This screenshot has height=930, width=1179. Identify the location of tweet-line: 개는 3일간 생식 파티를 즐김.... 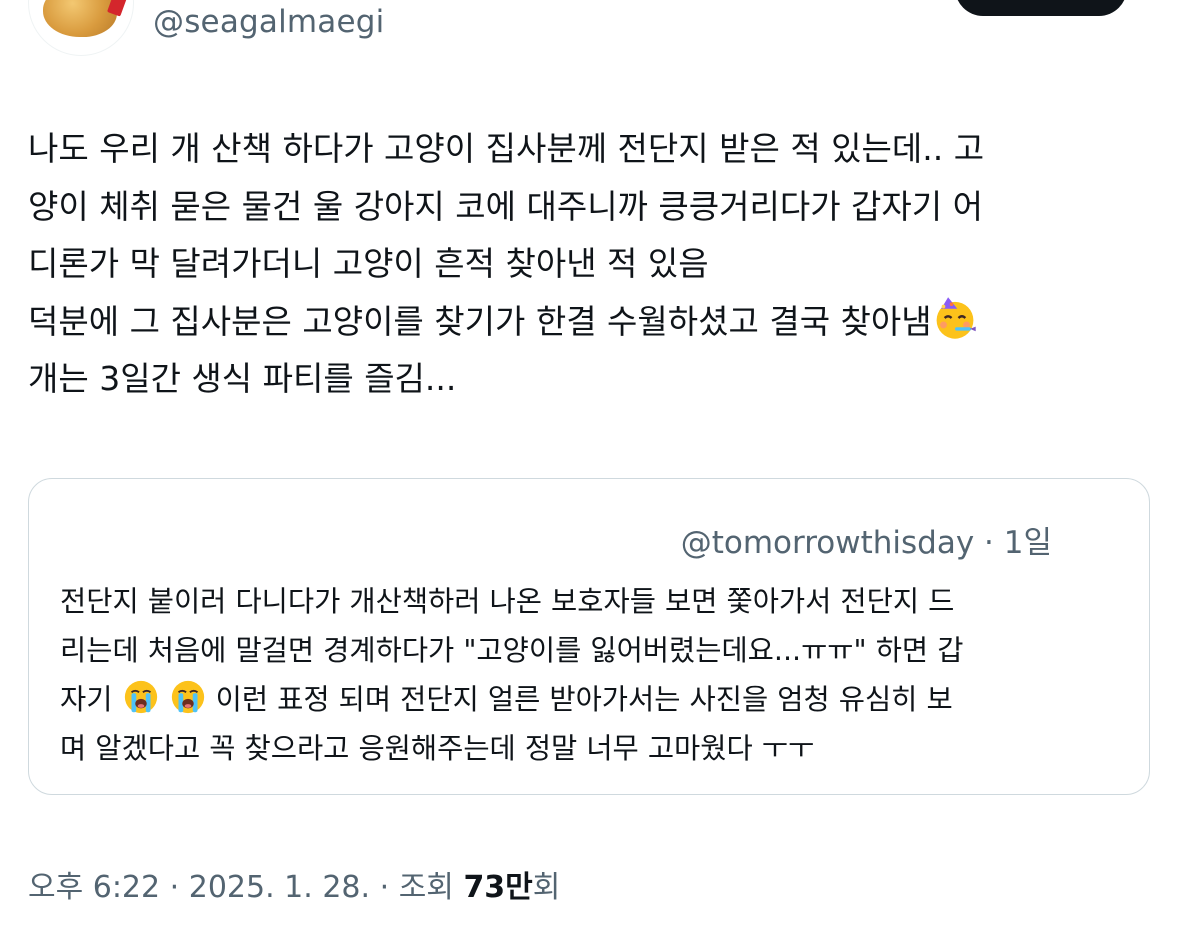
(242, 378).